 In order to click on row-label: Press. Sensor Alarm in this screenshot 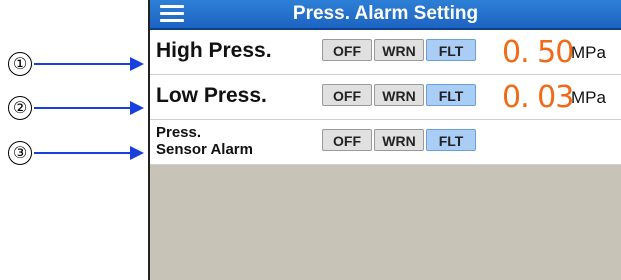, I will do `click(204, 141)`.